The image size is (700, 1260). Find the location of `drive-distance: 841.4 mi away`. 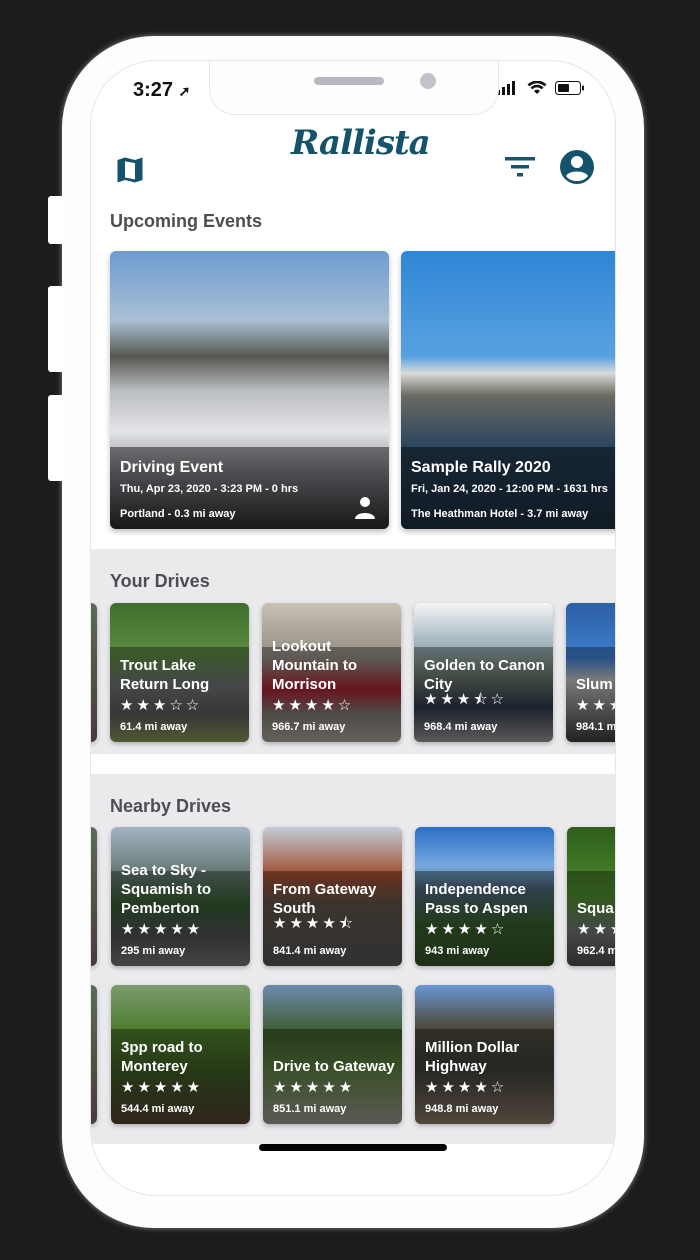

drive-distance: 841.4 mi away is located at coordinates (310, 951).